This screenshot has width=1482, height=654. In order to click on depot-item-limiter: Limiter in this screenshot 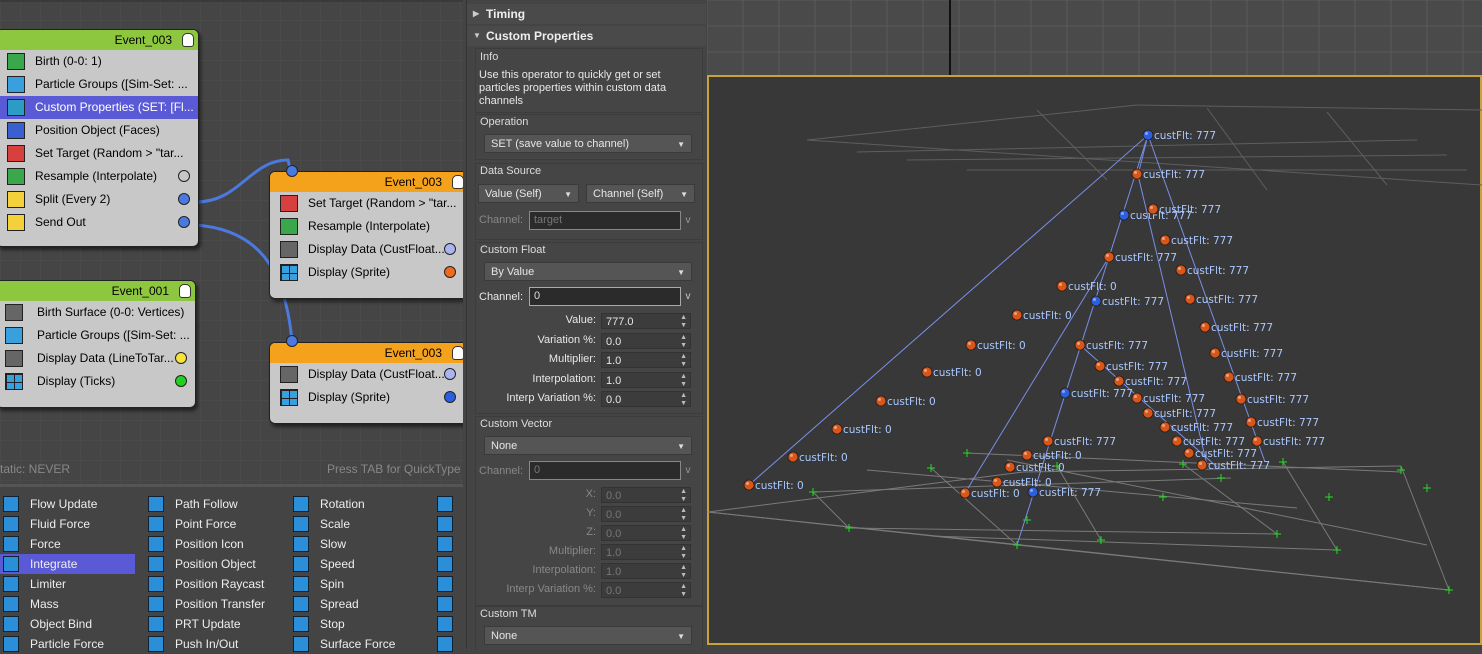, I will do `click(67, 584)`.